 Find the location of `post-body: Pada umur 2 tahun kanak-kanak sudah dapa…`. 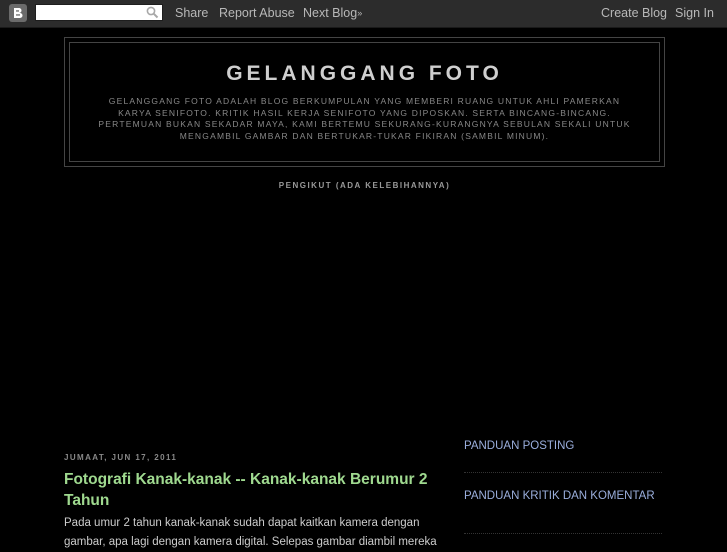

post-body: Pada umur 2 tahun kanak-kanak sudah dapa… is located at coordinates (250, 532).